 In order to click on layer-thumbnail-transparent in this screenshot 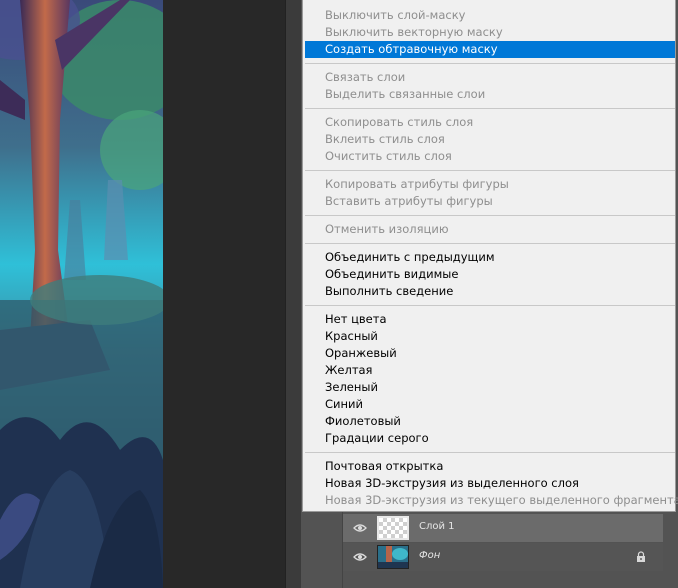, I will do `click(393, 528)`.